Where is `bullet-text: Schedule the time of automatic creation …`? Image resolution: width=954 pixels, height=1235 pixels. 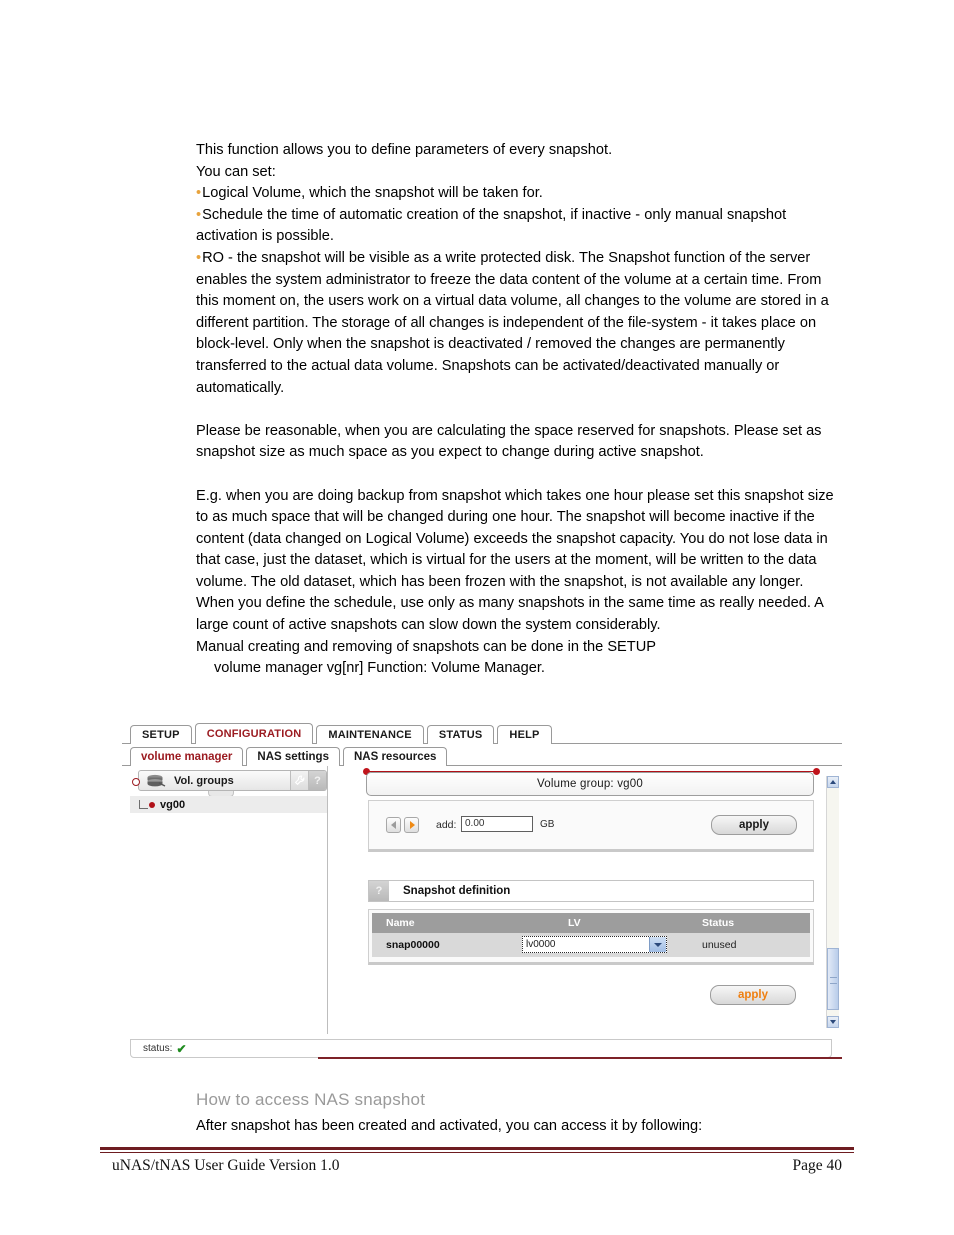
bullet-text: Schedule the time of automatic creation … is located at coordinates (491, 225).